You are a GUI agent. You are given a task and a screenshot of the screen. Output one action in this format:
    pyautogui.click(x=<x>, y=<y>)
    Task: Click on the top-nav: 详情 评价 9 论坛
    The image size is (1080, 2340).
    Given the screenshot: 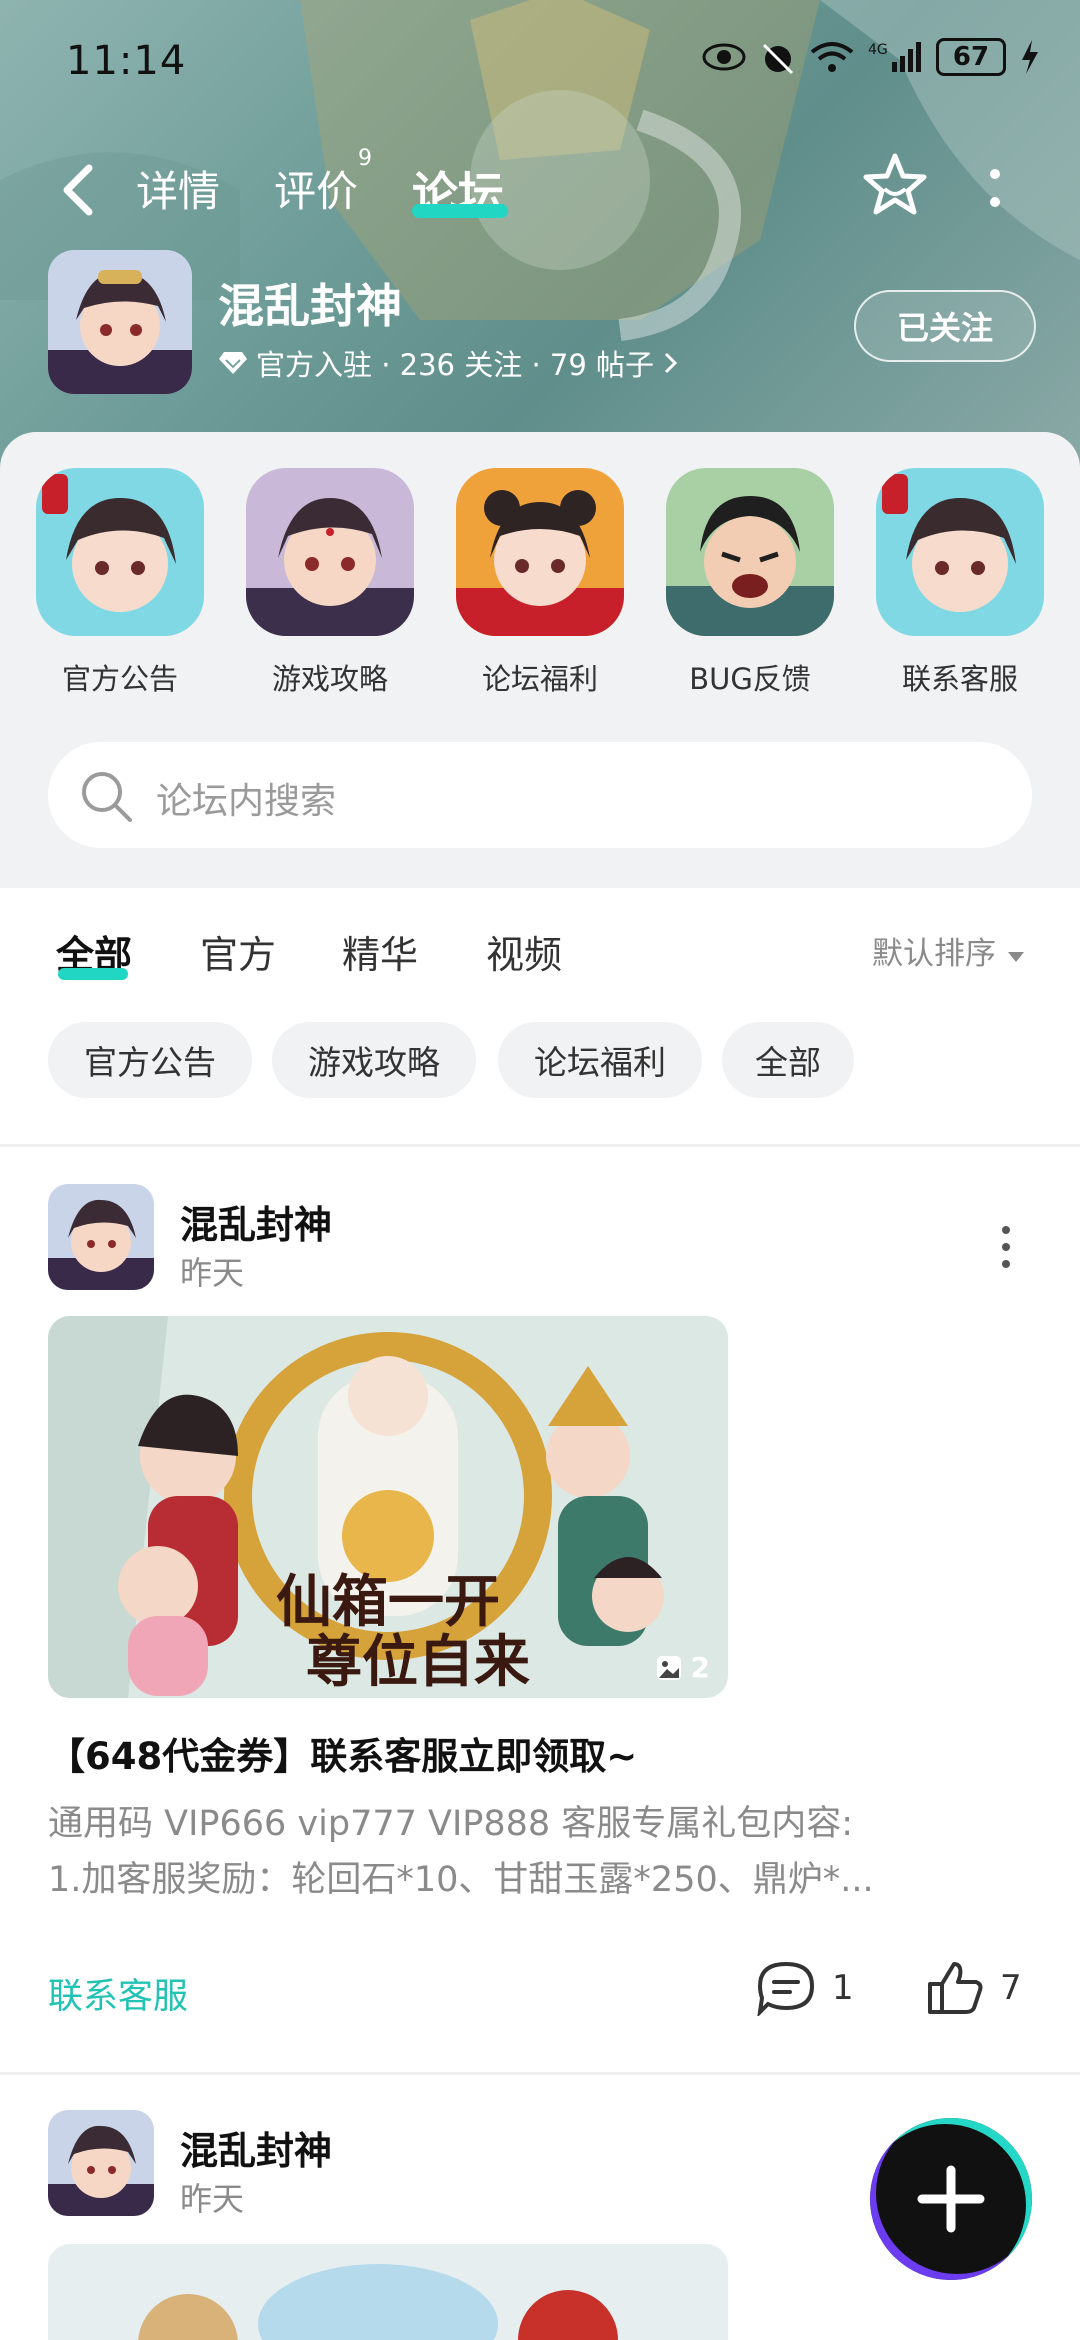 What is the action you would take?
    pyautogui.click(x=540, y=185)
    